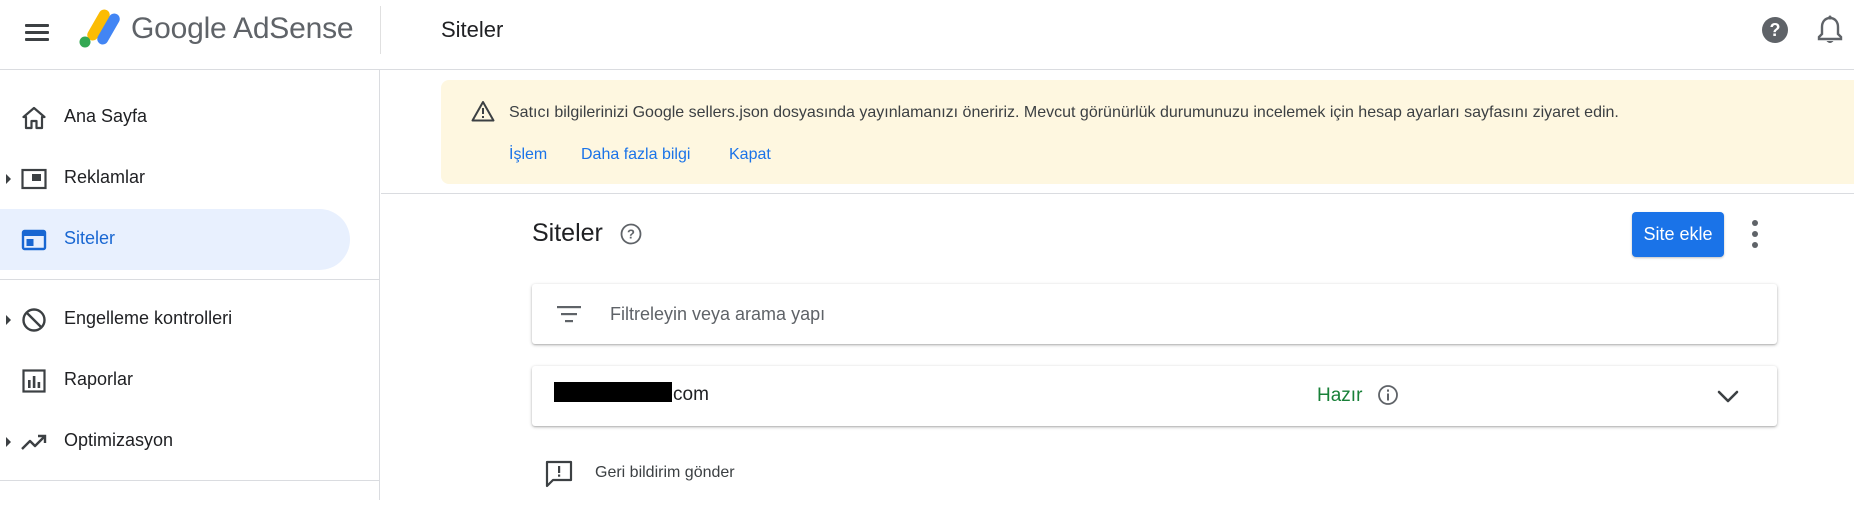  What do you see at coordinates (148, 318) in the screenshot?
I see `sidebar-item-label: Engelleme kontrolleri` at bounding box center [148, 318].